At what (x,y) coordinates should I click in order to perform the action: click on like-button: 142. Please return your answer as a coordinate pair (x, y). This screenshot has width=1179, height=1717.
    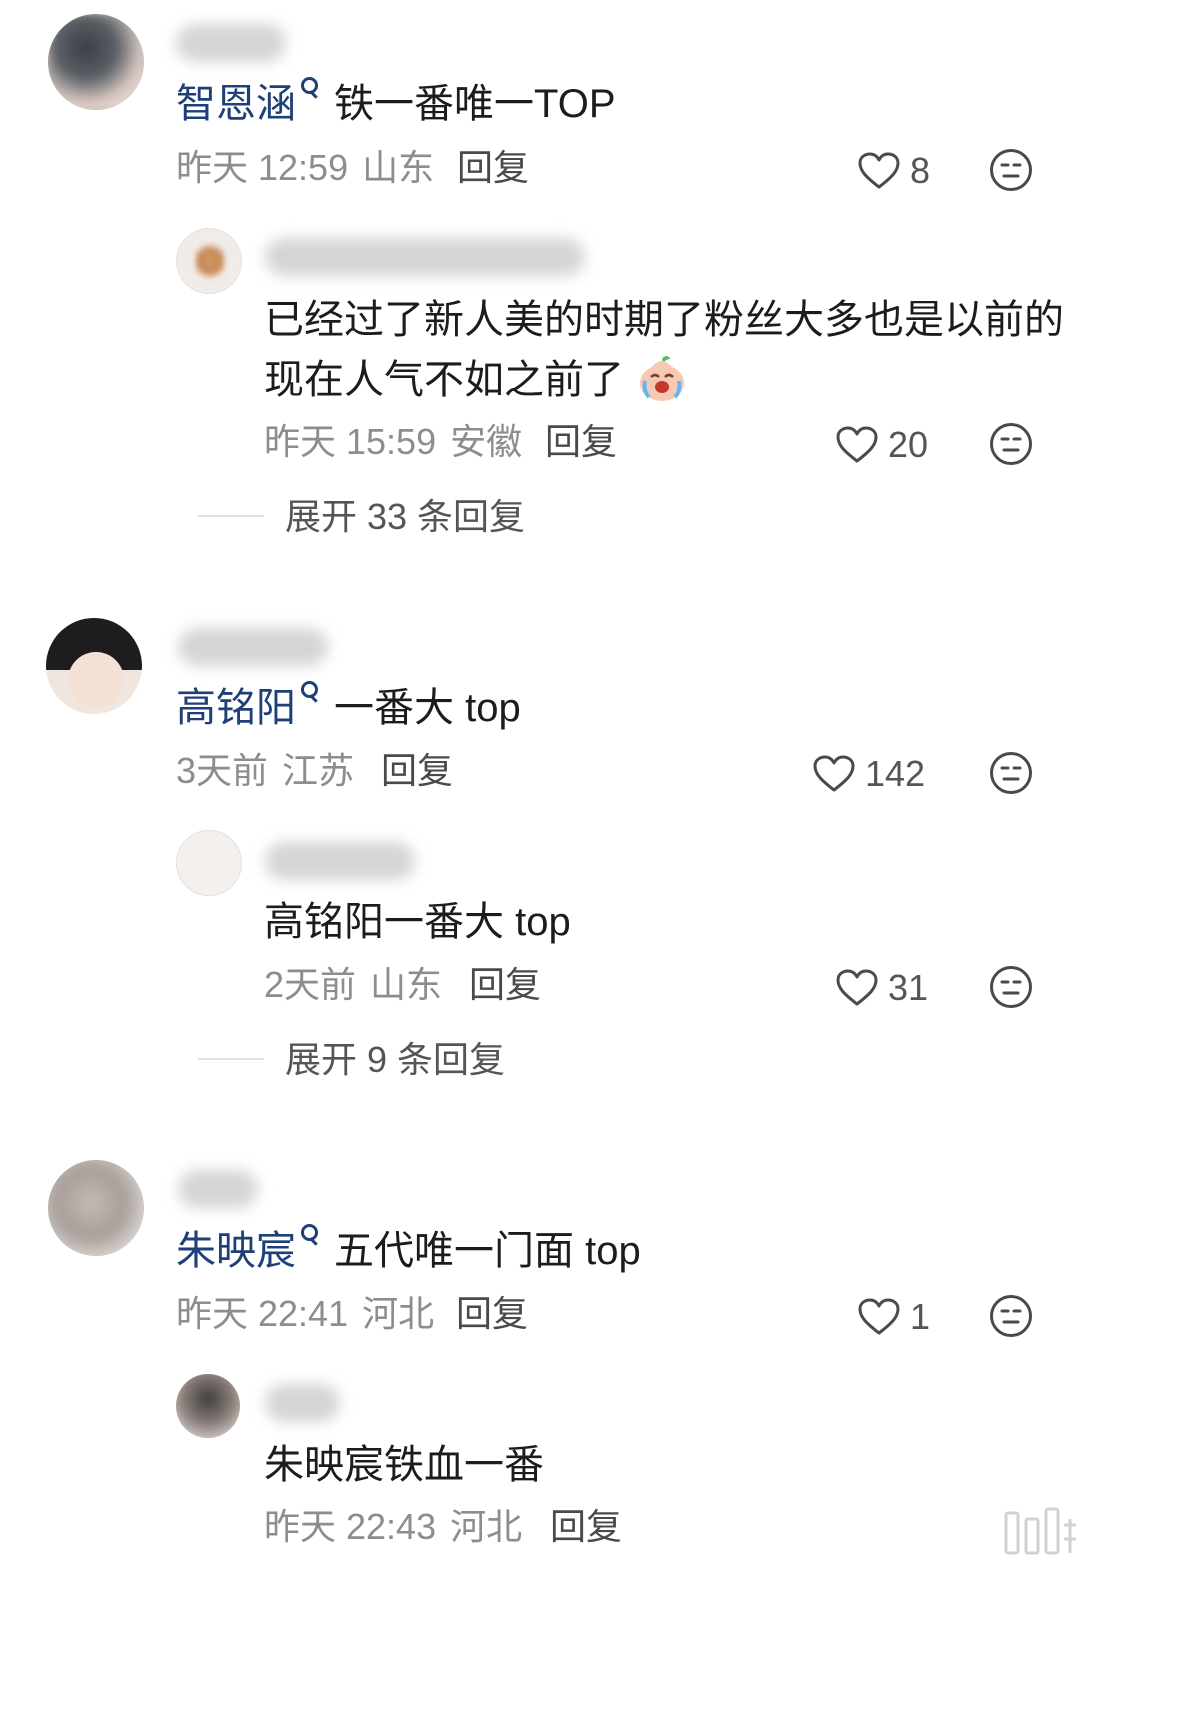
    Looking at the image, I should click on (869, 774).